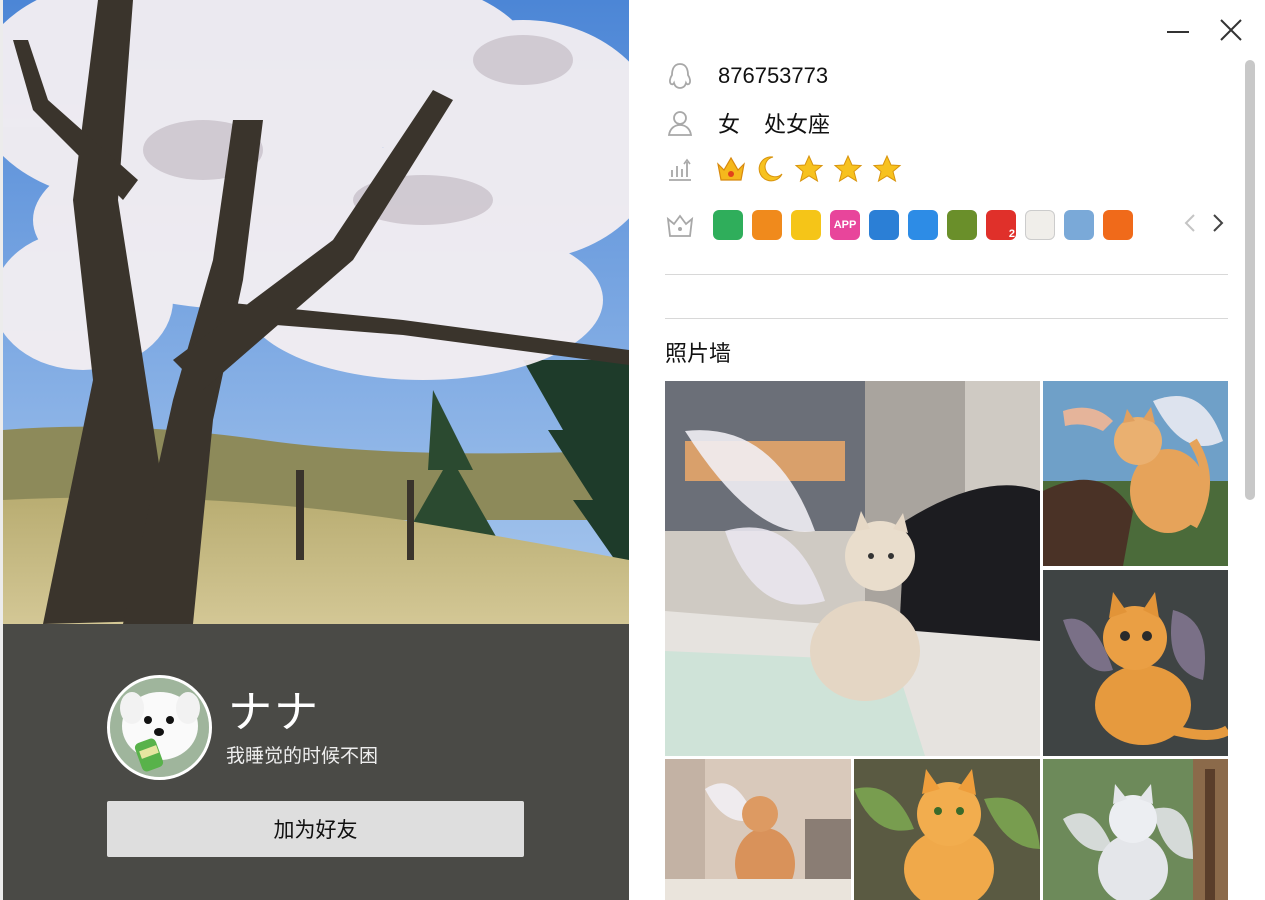 The image size is (1265, 900). I want to click on zodiac: 处女座, so click(797, 124).